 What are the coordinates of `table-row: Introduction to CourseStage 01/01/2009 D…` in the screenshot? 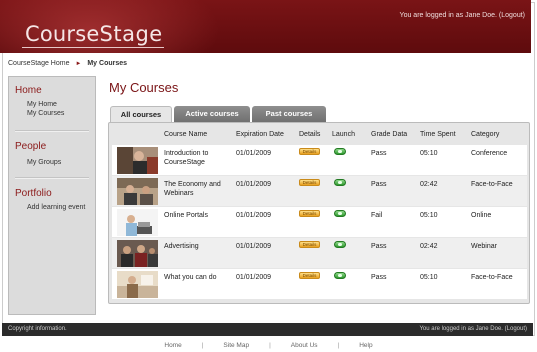 It's located at (319, 160).